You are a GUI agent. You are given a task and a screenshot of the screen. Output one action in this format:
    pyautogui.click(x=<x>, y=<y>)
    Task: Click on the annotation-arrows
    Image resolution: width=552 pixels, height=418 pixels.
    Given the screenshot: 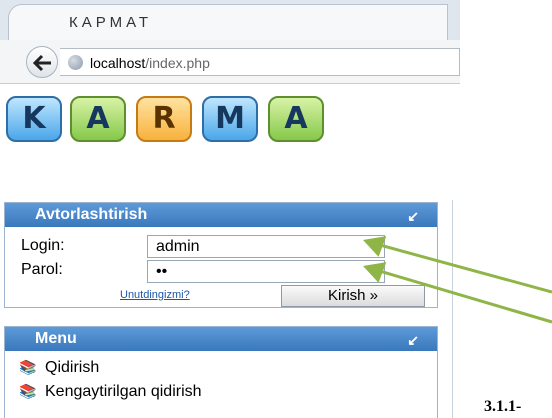 What is the action you would take?
    pyautogui.click(x=457, y=280)
    